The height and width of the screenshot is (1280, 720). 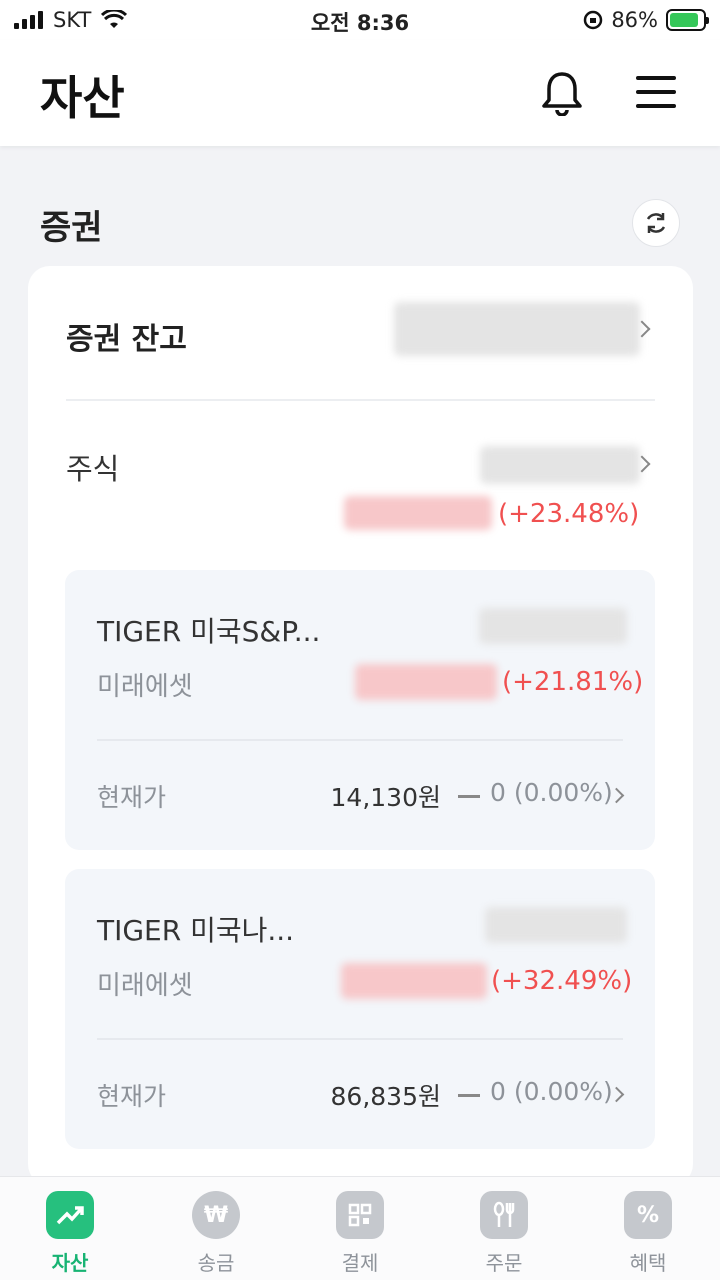 I want to click on nav-label: 혜택, so click(x=648, y=1263).